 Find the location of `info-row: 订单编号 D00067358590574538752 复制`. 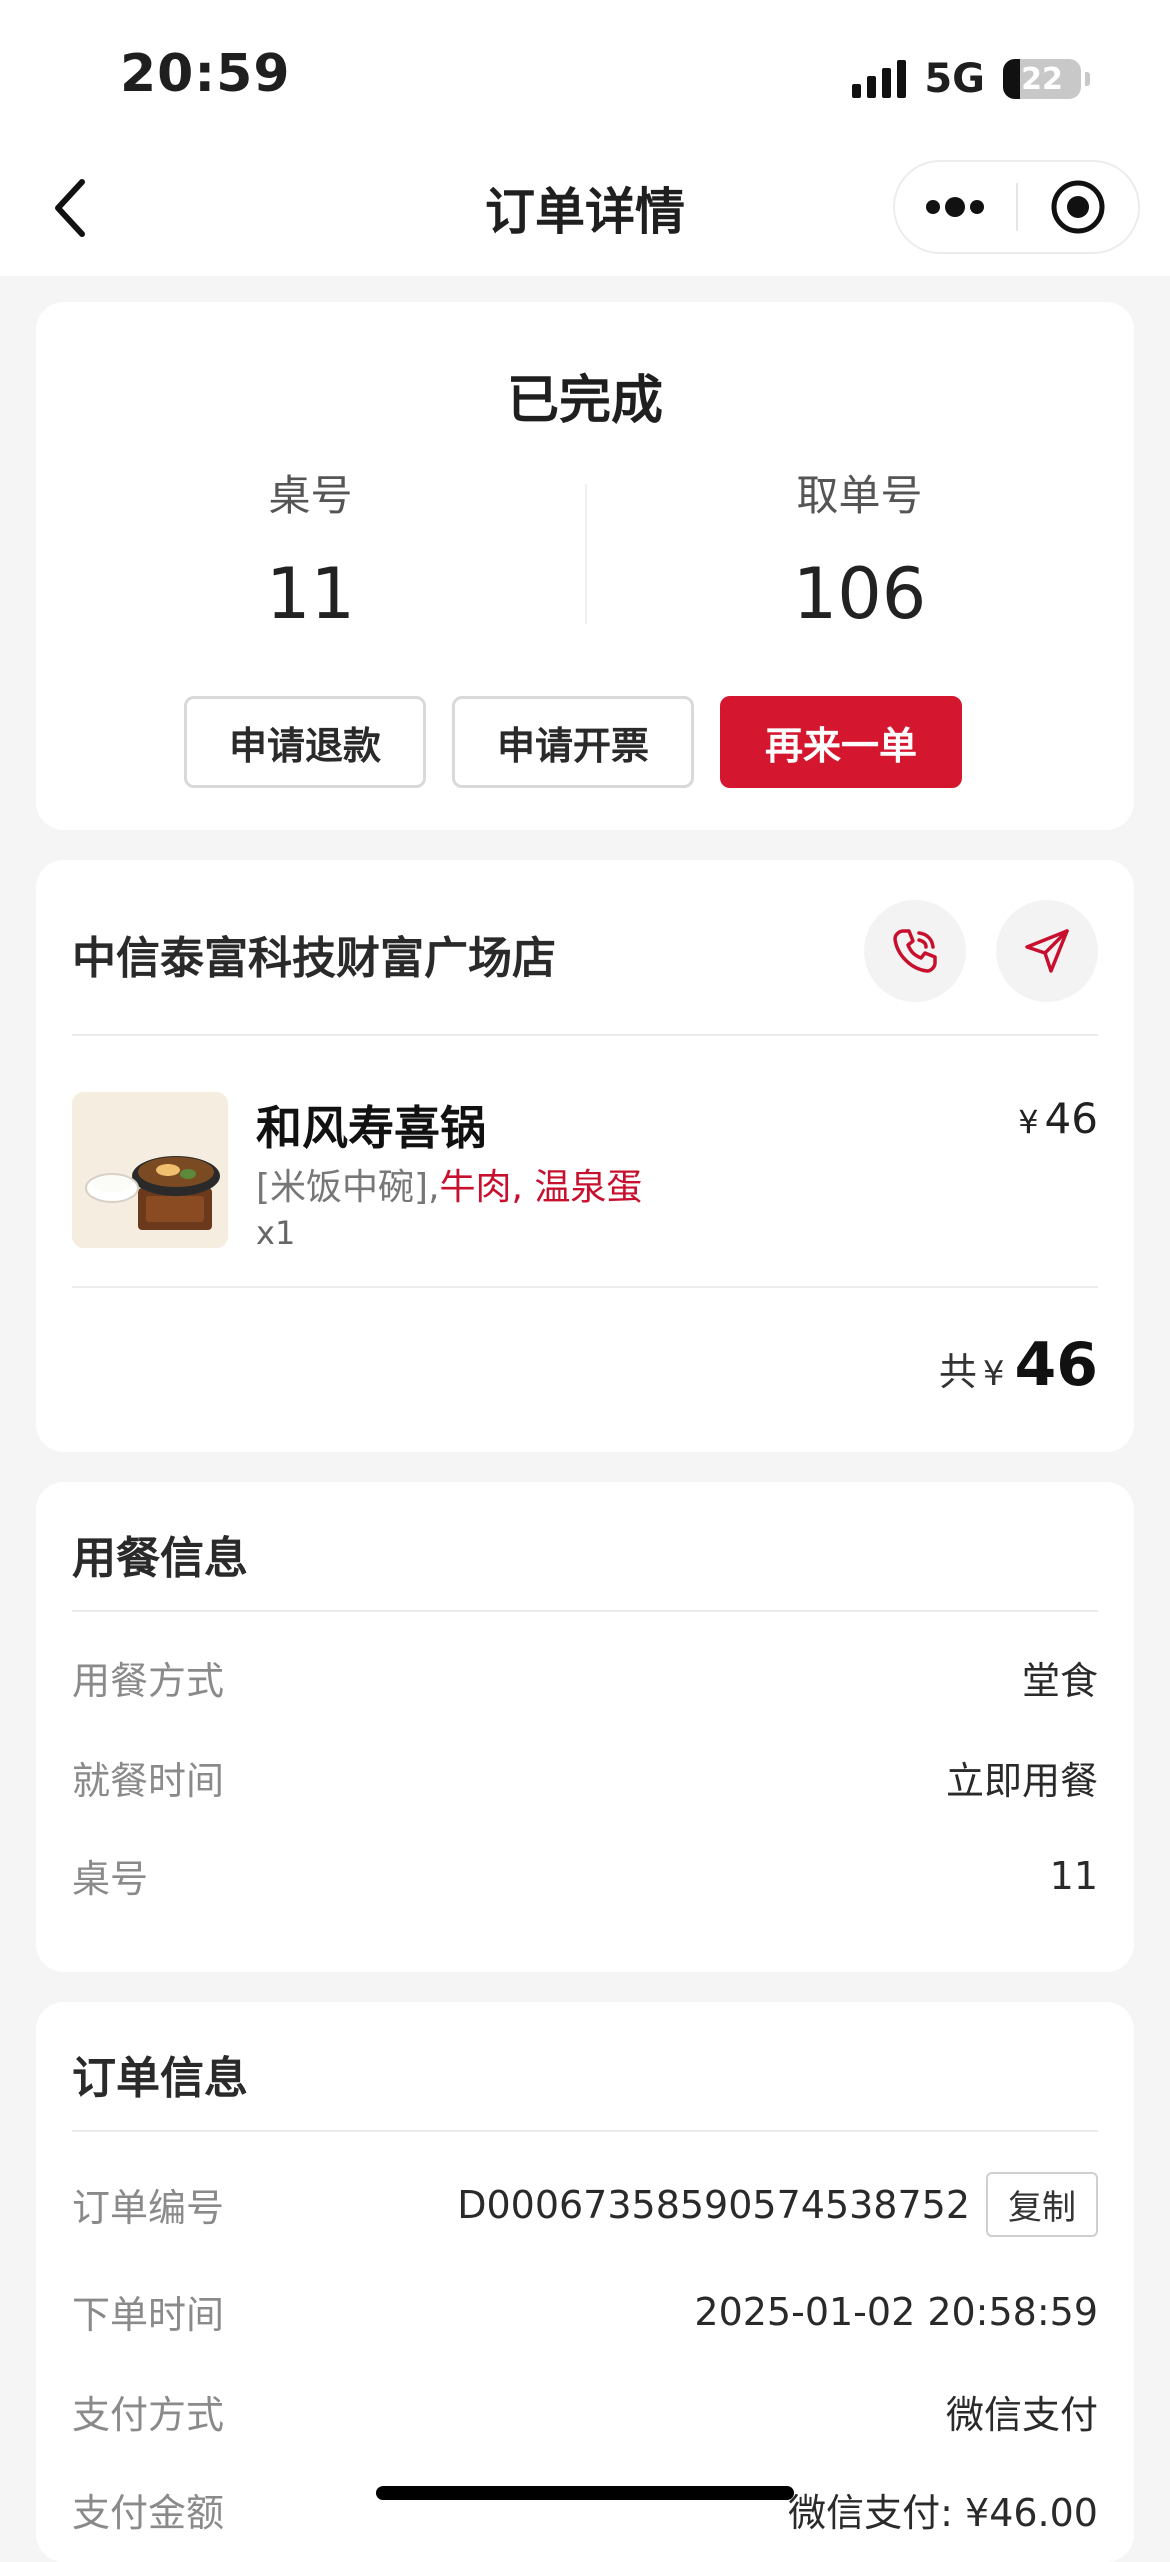

info-row: 订单编号 D00067358590574538752 复制 is located at coordinates (585, 2204).